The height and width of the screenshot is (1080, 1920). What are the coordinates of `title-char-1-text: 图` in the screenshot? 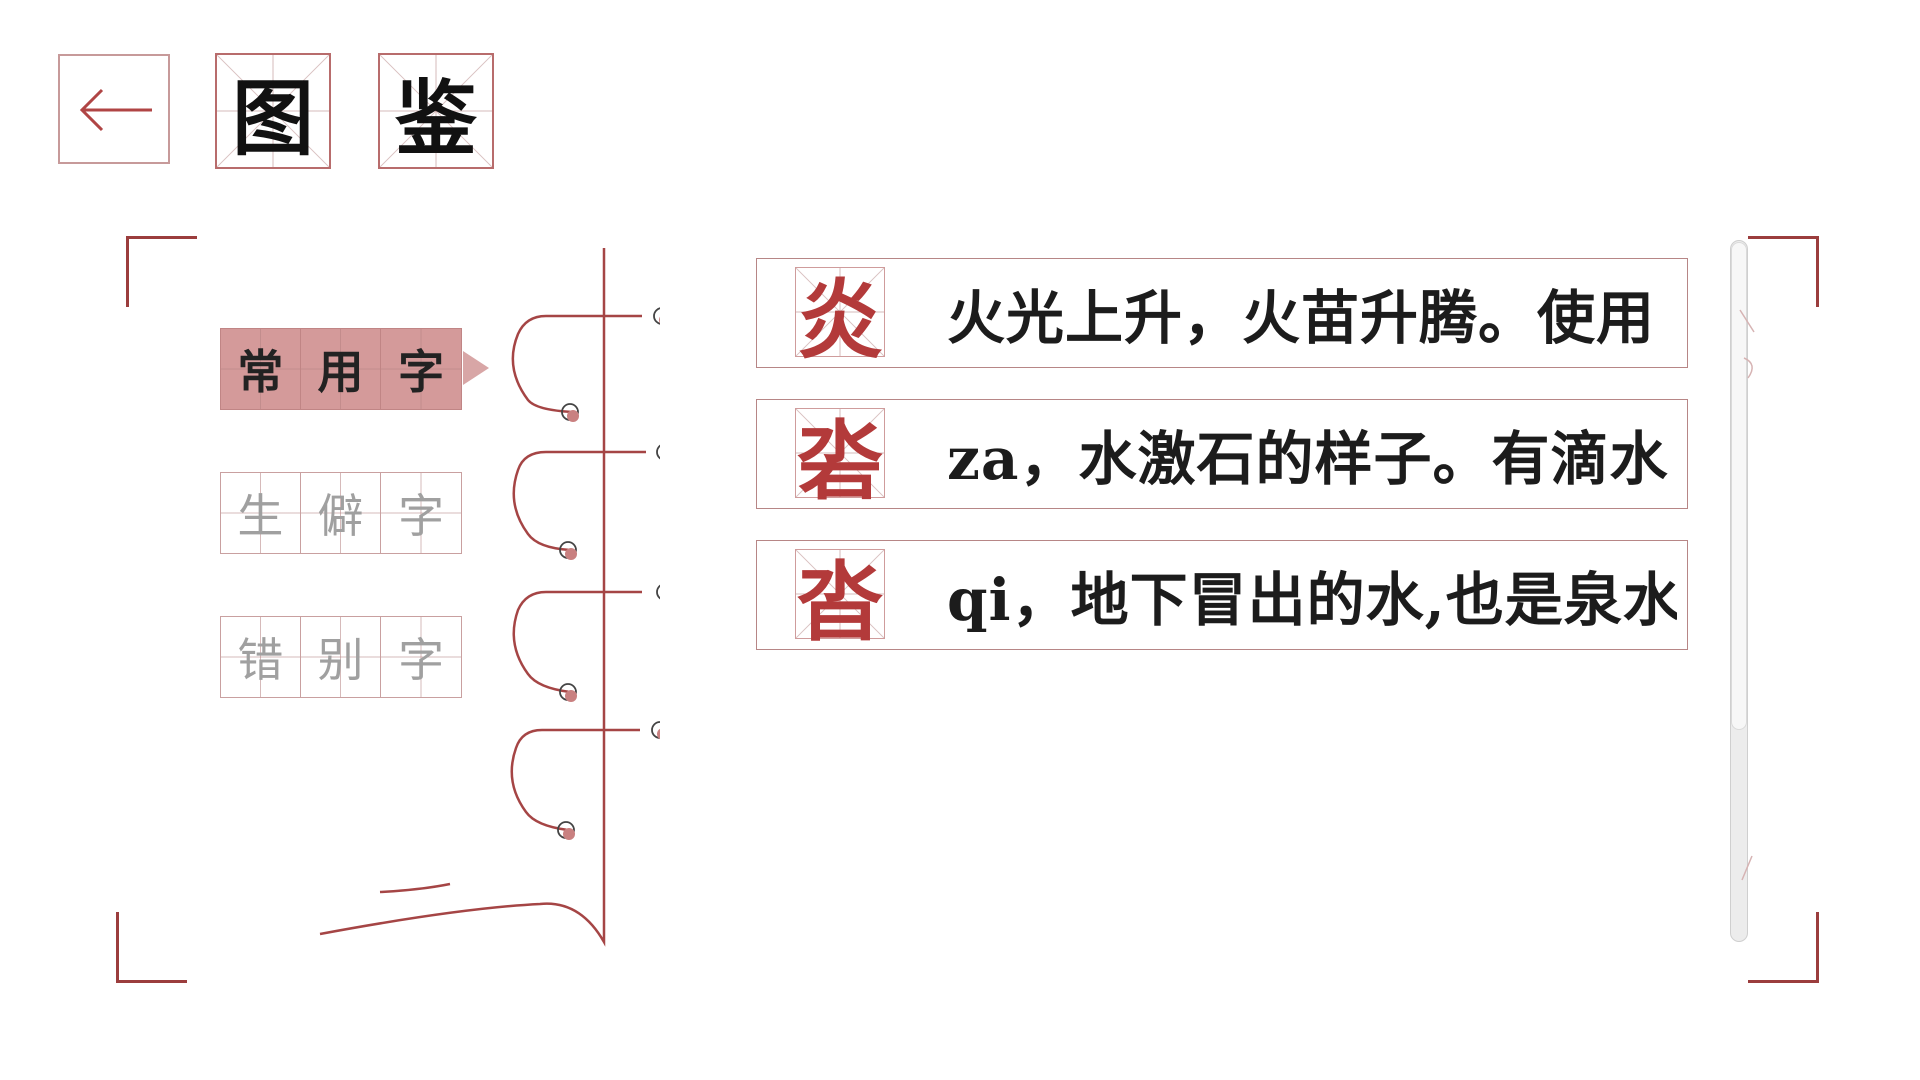 It's located at (272, 118).